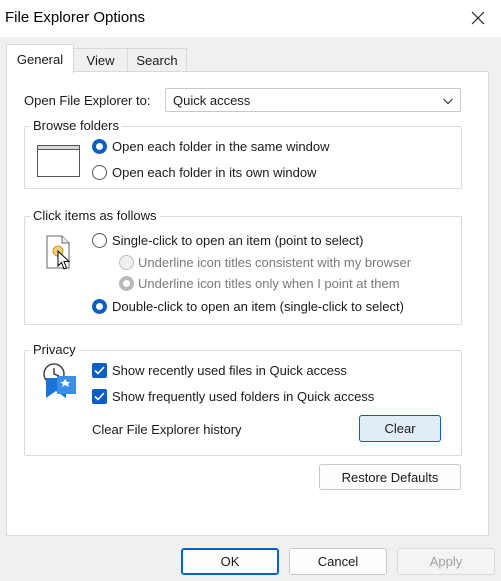 The width and height of the screenshot is (501, 581). Describe the element at coordinates (167, 429) in the screenshot. I see `clear-history-label: Clear File Explorer history` at that location.